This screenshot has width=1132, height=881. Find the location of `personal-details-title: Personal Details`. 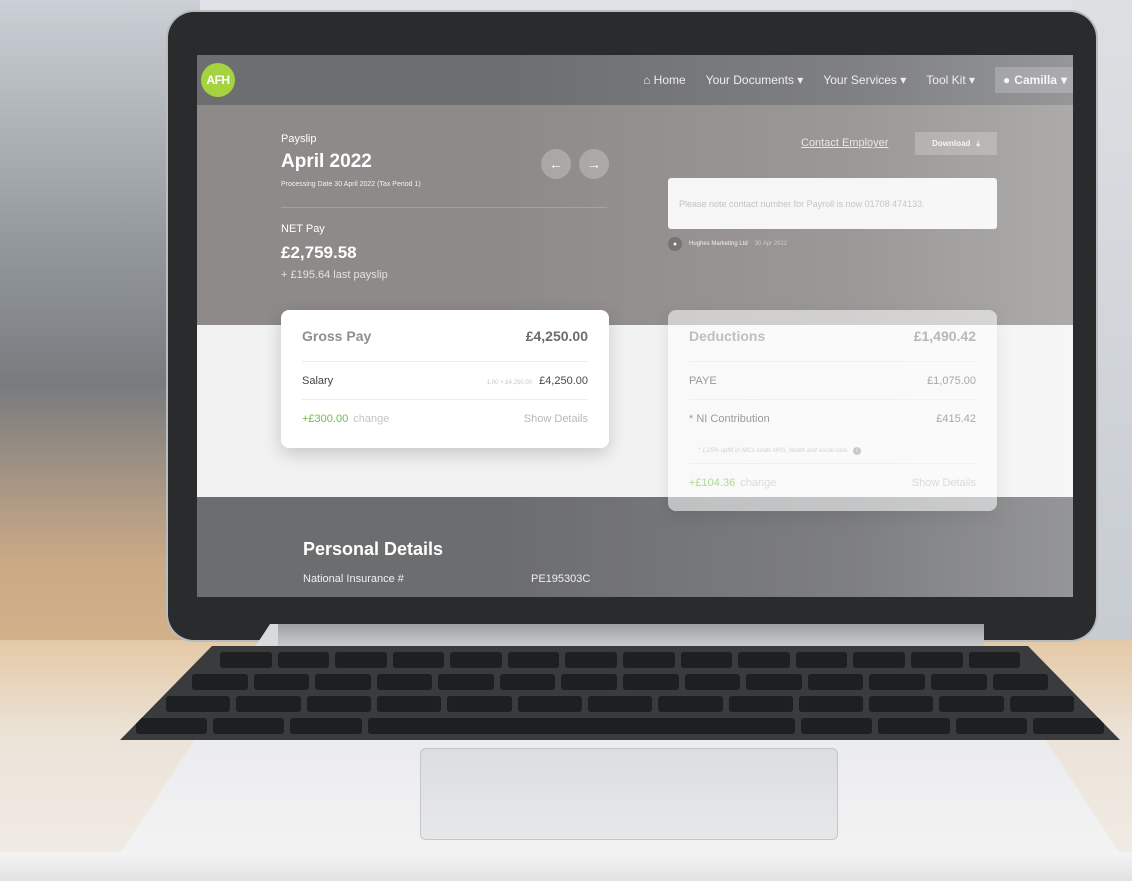

personal-details-title: Personal Details is located at coordinates (373, 549).